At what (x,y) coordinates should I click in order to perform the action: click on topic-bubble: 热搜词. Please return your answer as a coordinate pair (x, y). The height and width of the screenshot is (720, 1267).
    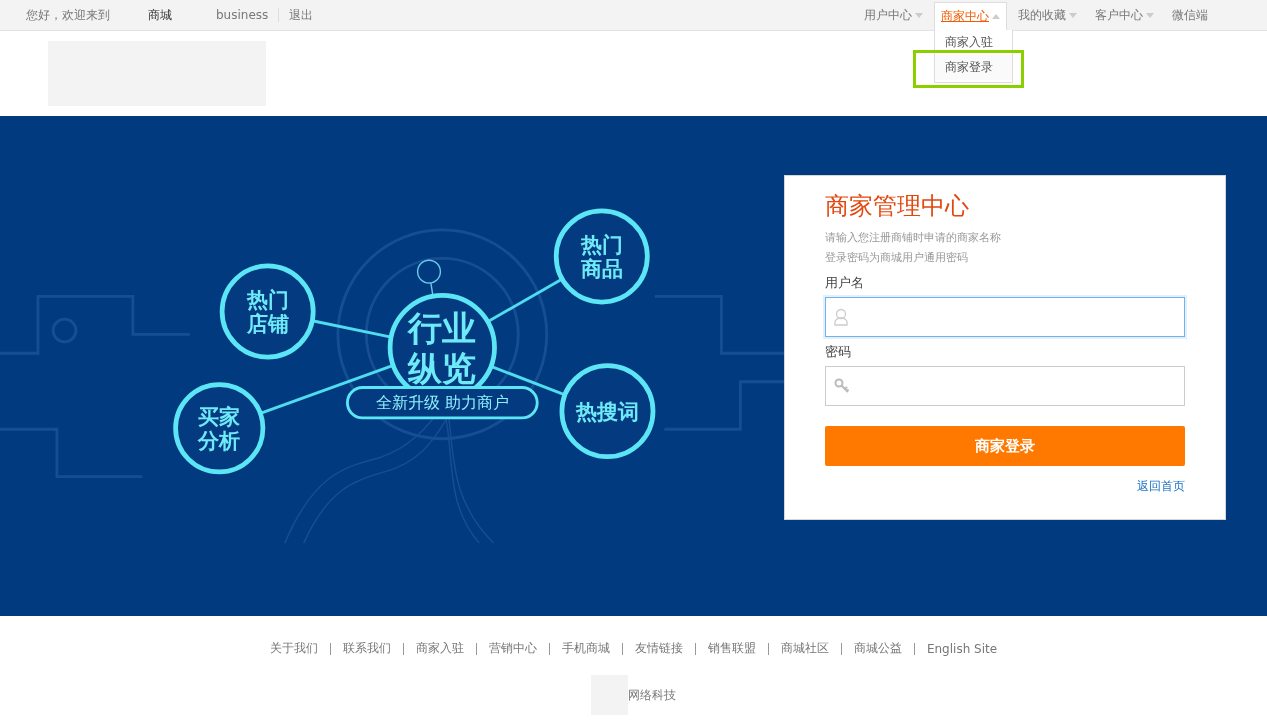
    Looking at the image, I should click on (607, 411).